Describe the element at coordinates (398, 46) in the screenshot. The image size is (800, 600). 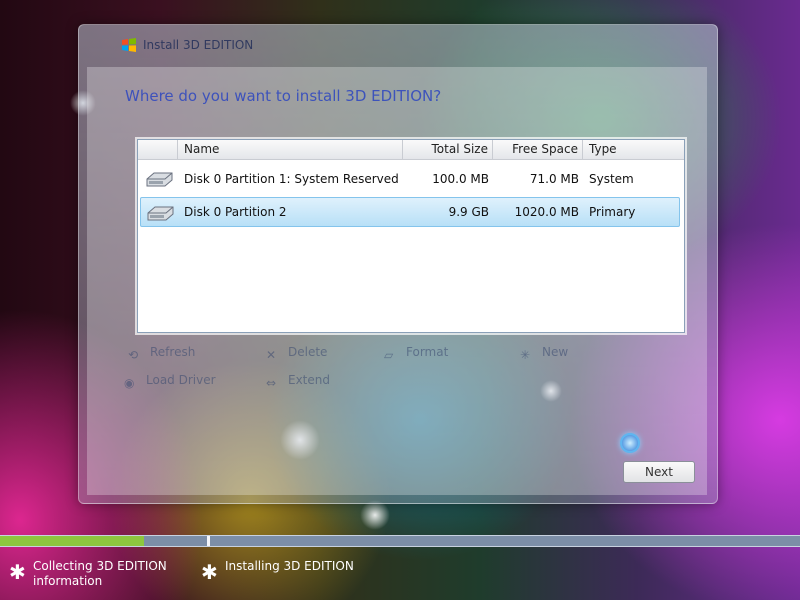
I see `title-bar: Install 3D EDITION` at that location.